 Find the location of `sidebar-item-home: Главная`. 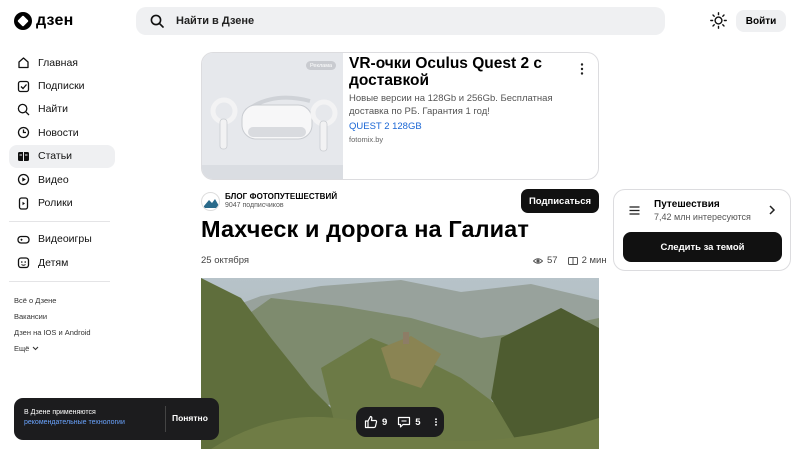

sidebar-item-home: Главная is located at coordinates (62, 62).